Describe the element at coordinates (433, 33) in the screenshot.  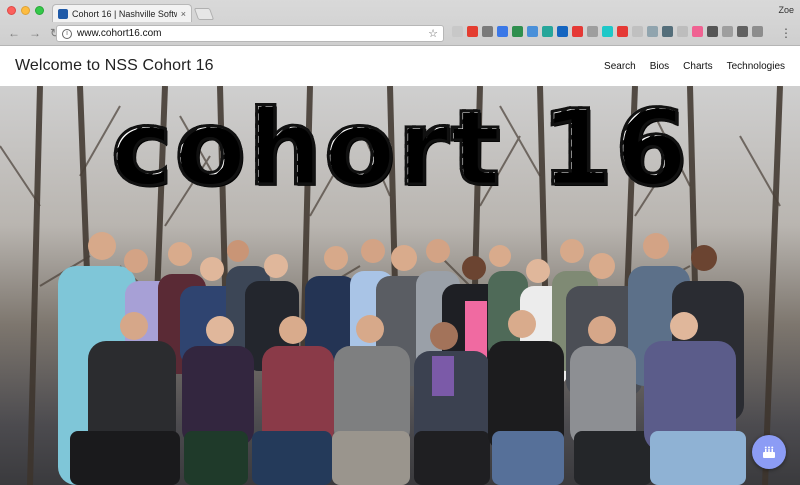
I see `bookmark-star-icon: ☆` at that location.